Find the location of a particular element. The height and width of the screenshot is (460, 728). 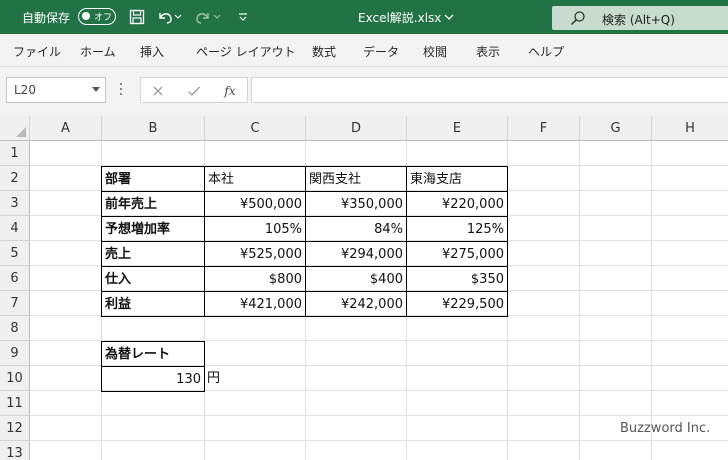

cancel-icon is located at coordinates (158, 91).